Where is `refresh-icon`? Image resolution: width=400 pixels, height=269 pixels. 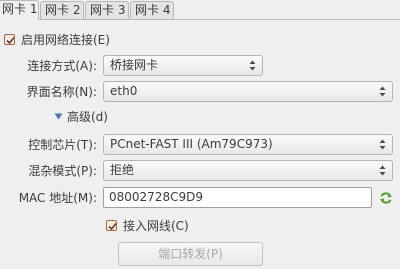 refresh-icon is located at coordinates (386, 198).